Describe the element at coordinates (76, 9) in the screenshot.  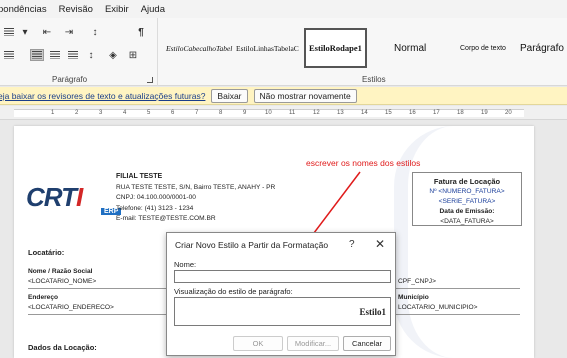
I see `tab-revisao: Revisão` at that location.